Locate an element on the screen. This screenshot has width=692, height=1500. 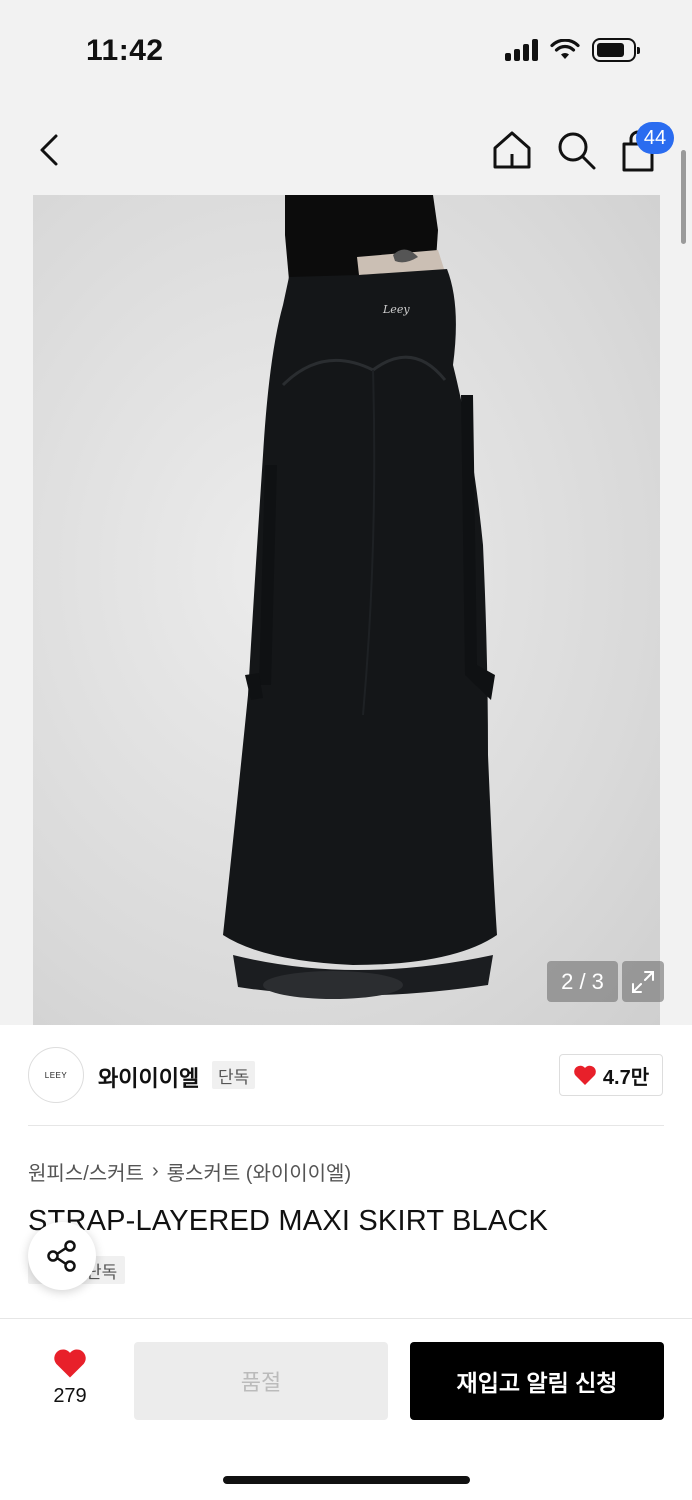
brand-logo: LEEY is located at coordinates (56, 1075).